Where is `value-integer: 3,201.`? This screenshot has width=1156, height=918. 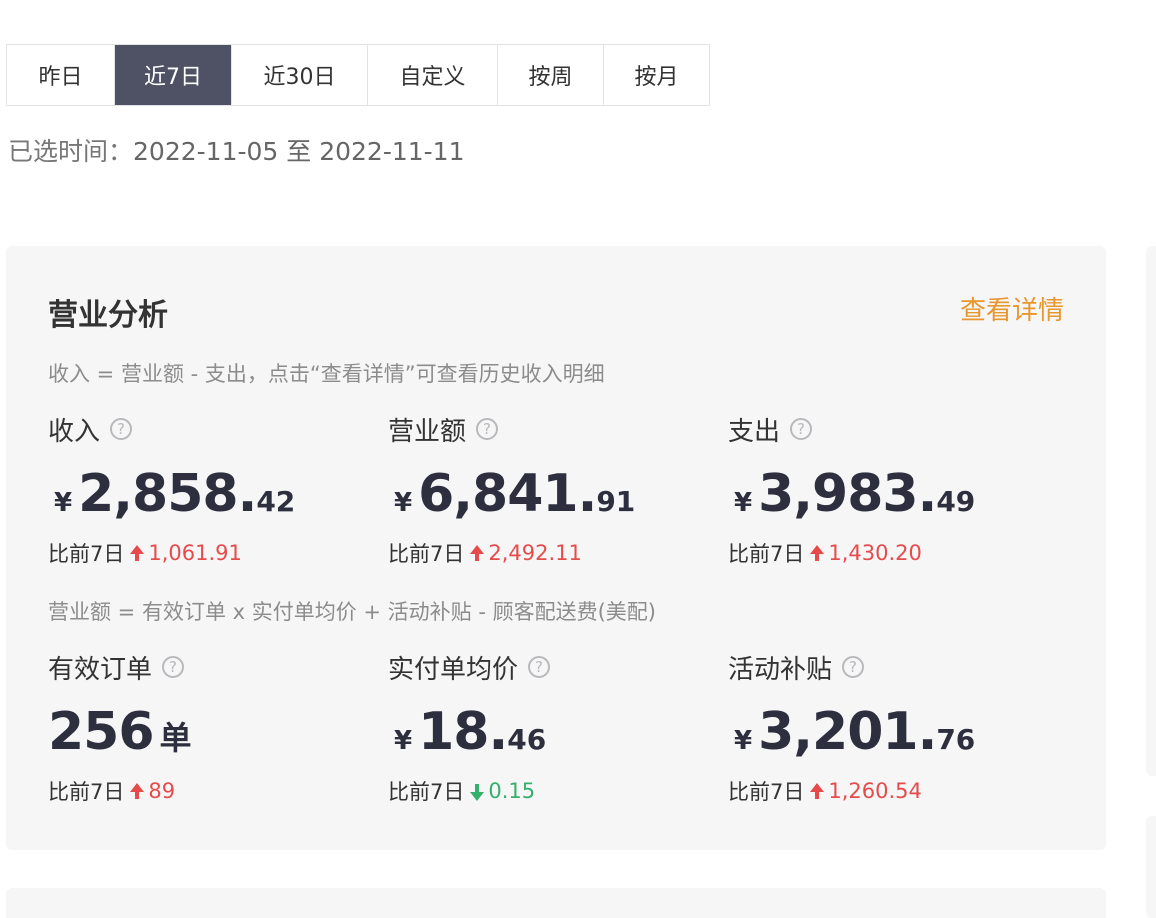
value-integer: 3,201. is located at coordinates (847, 732).